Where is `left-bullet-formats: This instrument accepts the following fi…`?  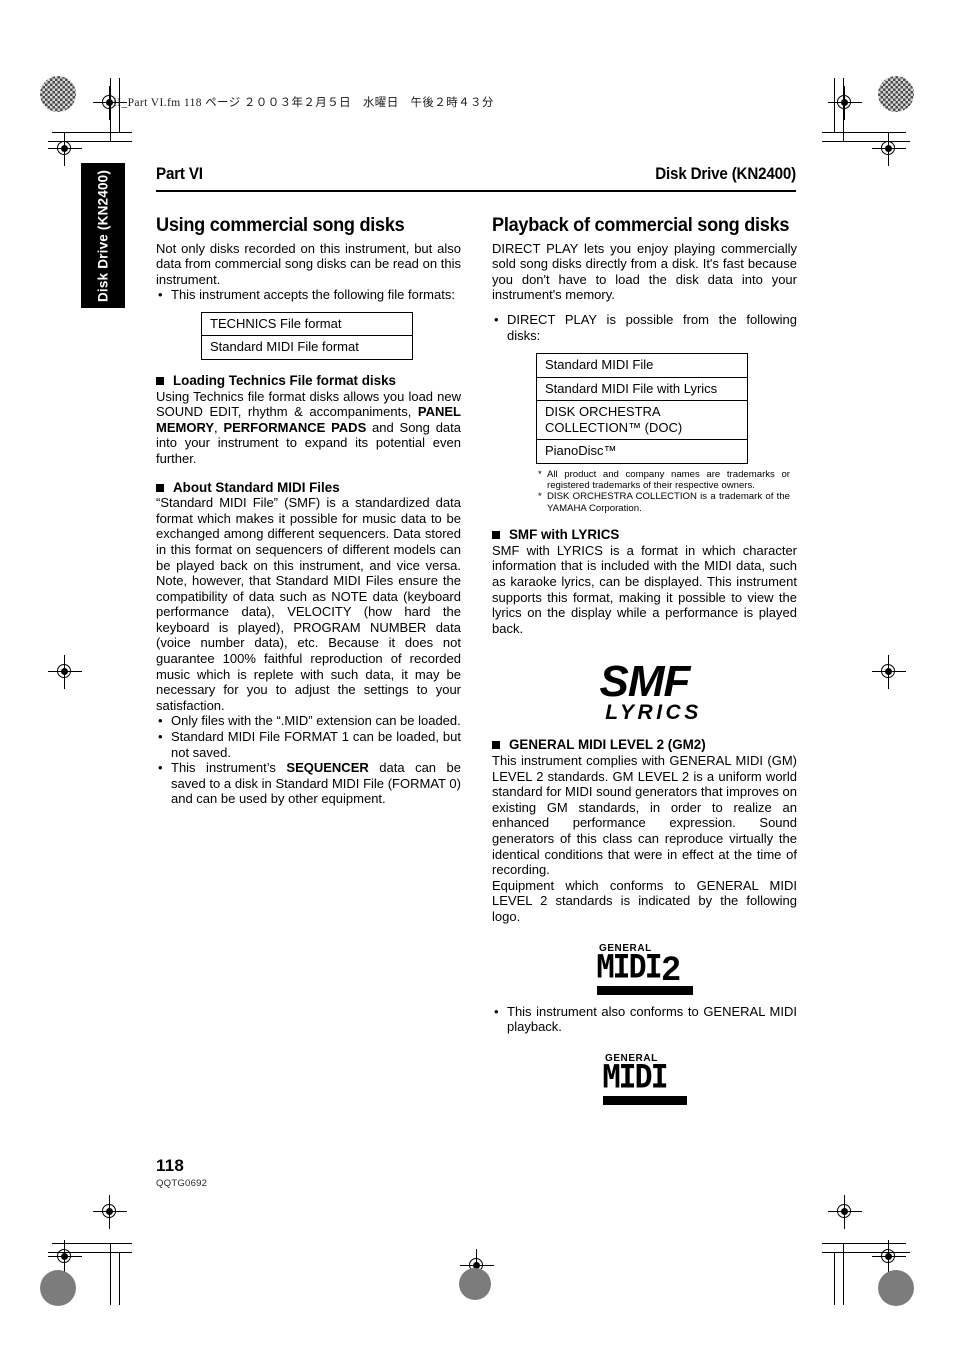 left-bullet-formats: This instrument accepts the following fi… is located at coordinates (308, 295).